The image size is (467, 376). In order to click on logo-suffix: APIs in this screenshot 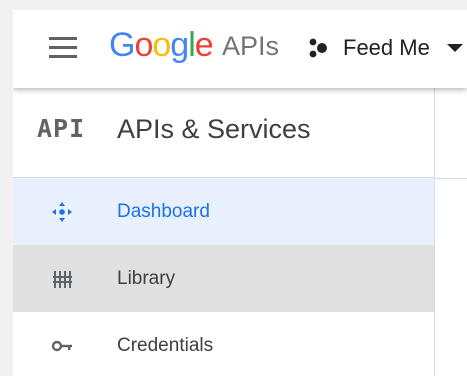, I will do `click(251, 46)`.